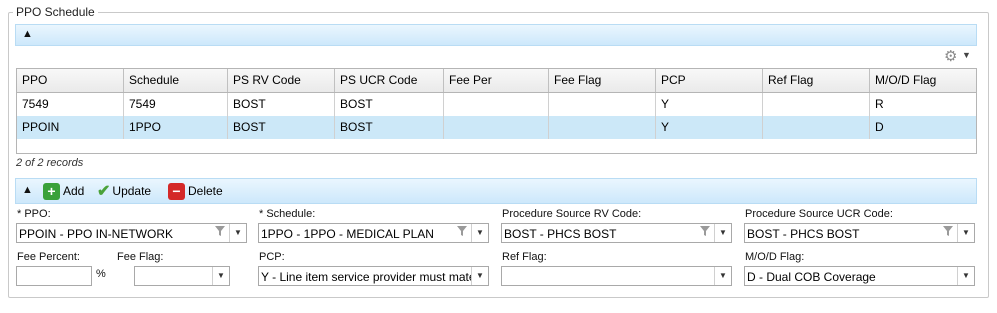 The height and width of the screenshot is (313, 997). I want to click on column-header-ps-ucr-code: PS UCR Code, so click(389, 80).